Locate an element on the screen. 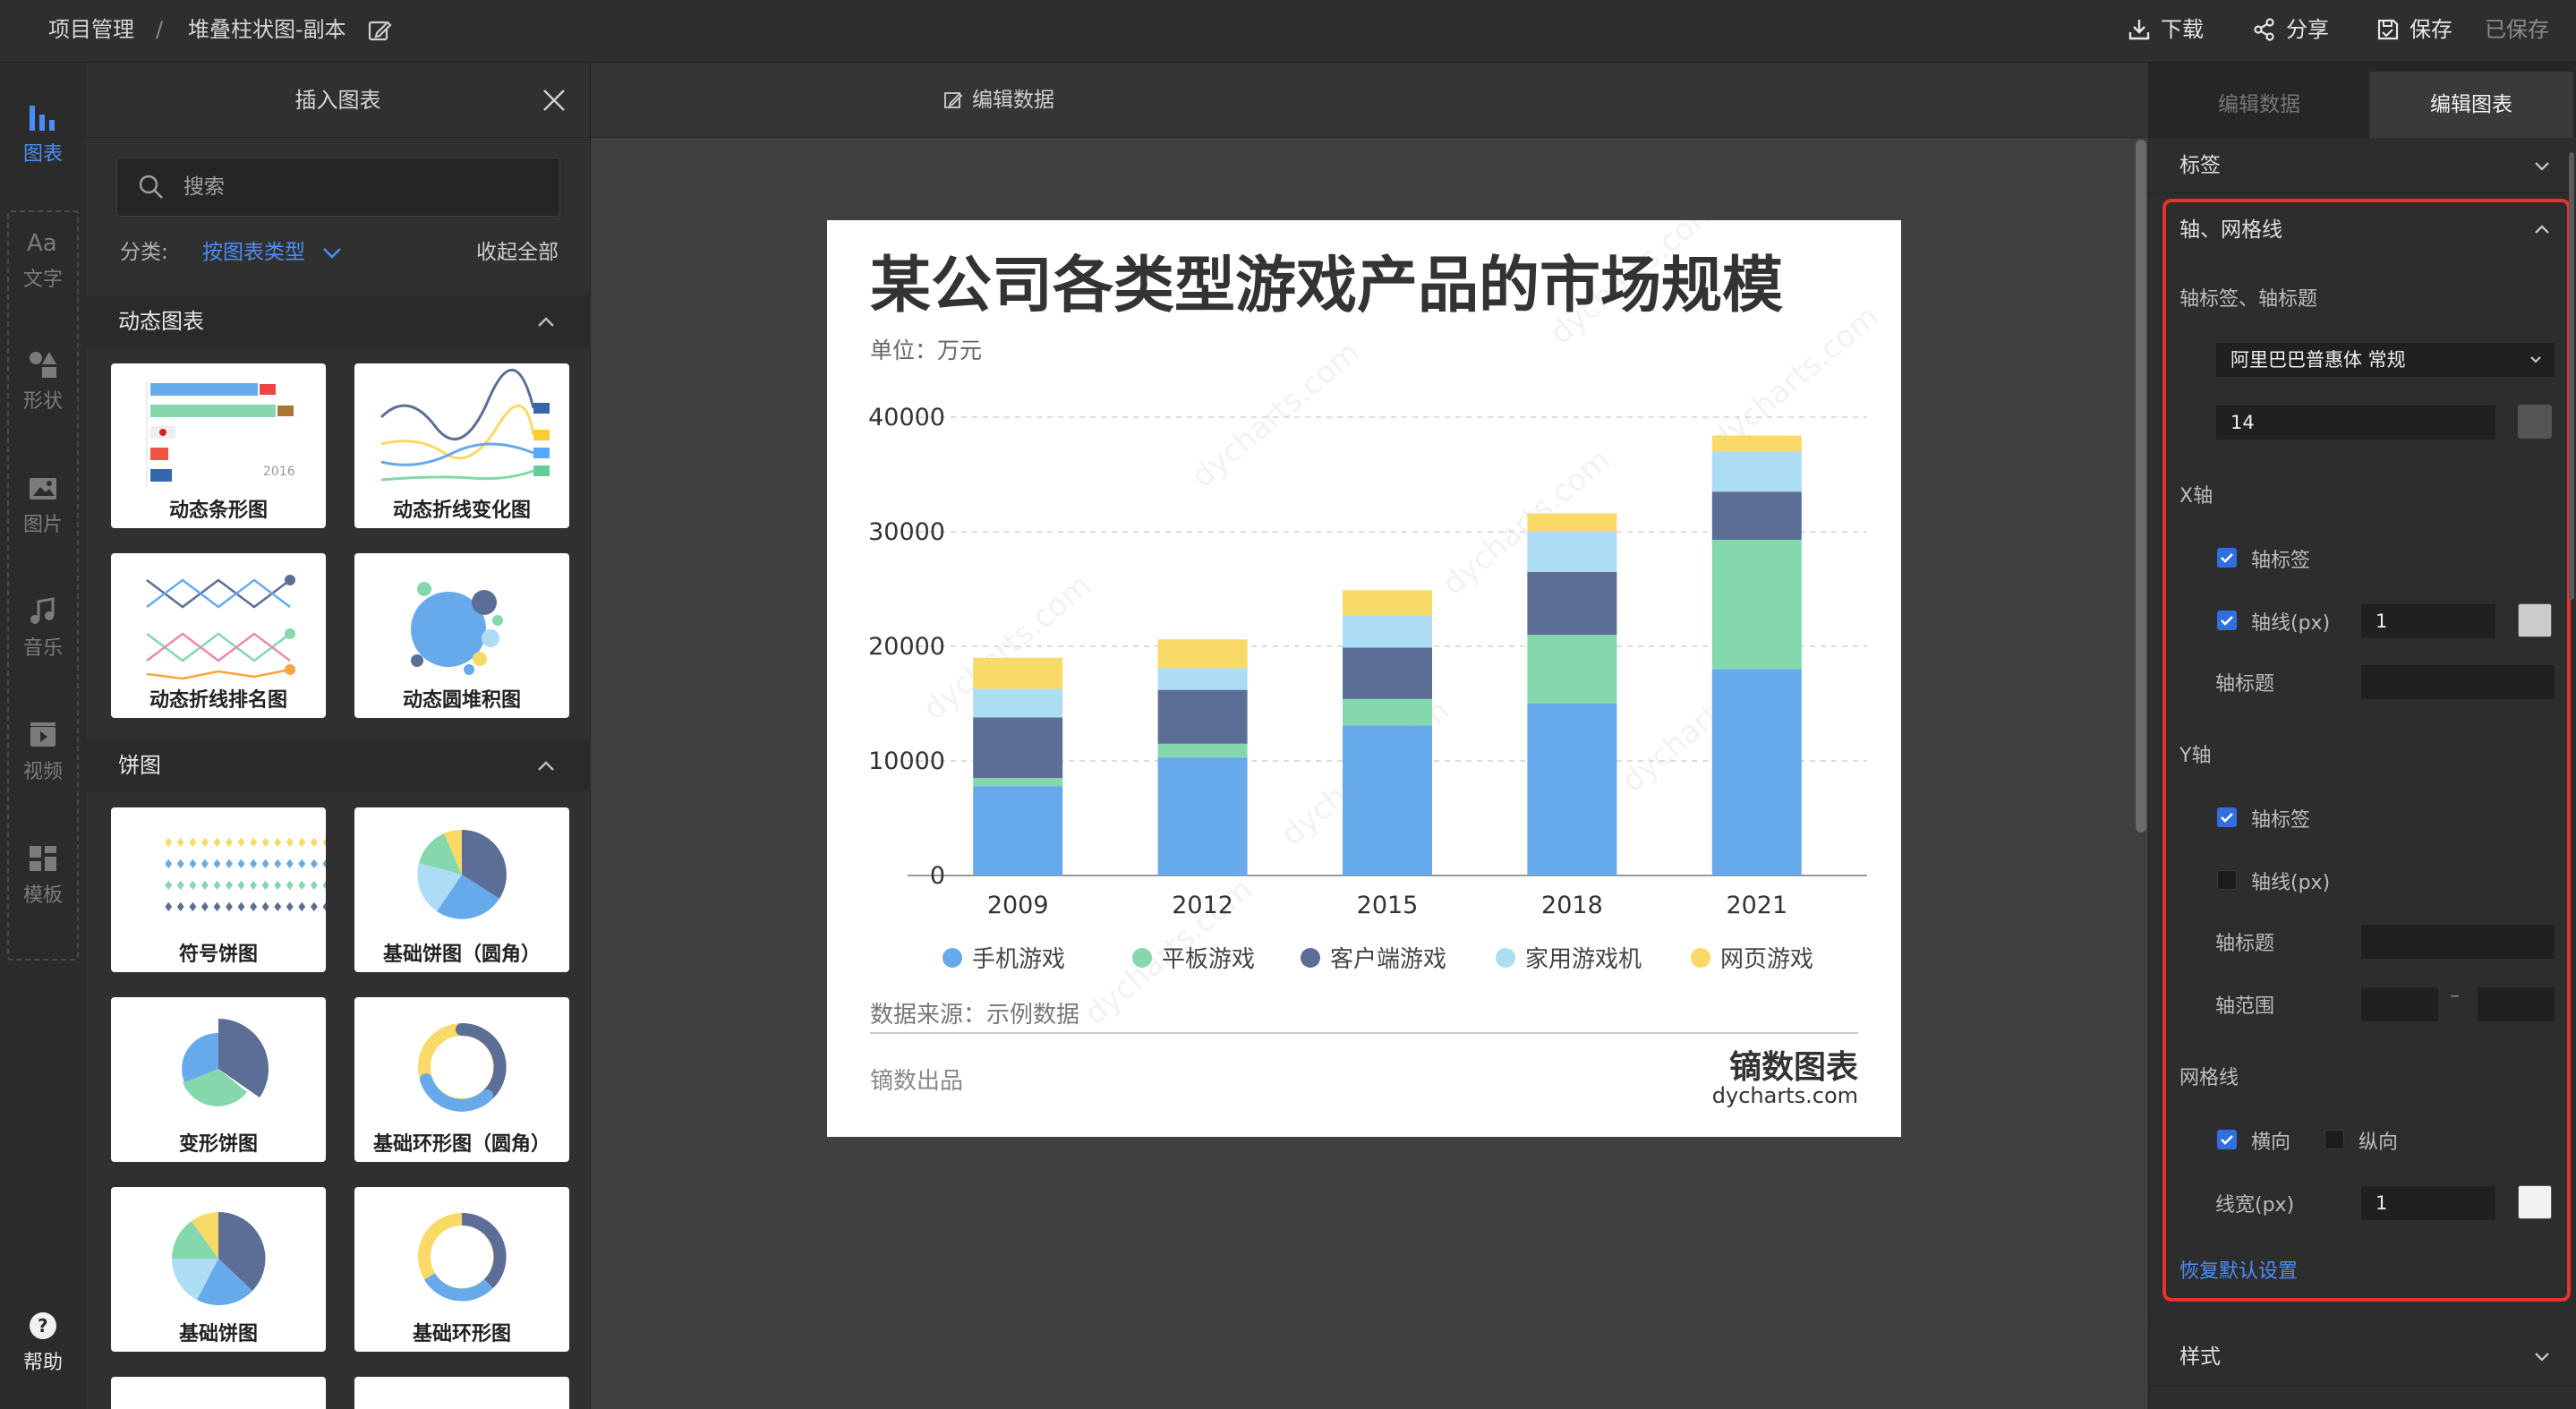 The image size is (2576, 1409). save-button: 保存 is located at coordinates (2414, 30).